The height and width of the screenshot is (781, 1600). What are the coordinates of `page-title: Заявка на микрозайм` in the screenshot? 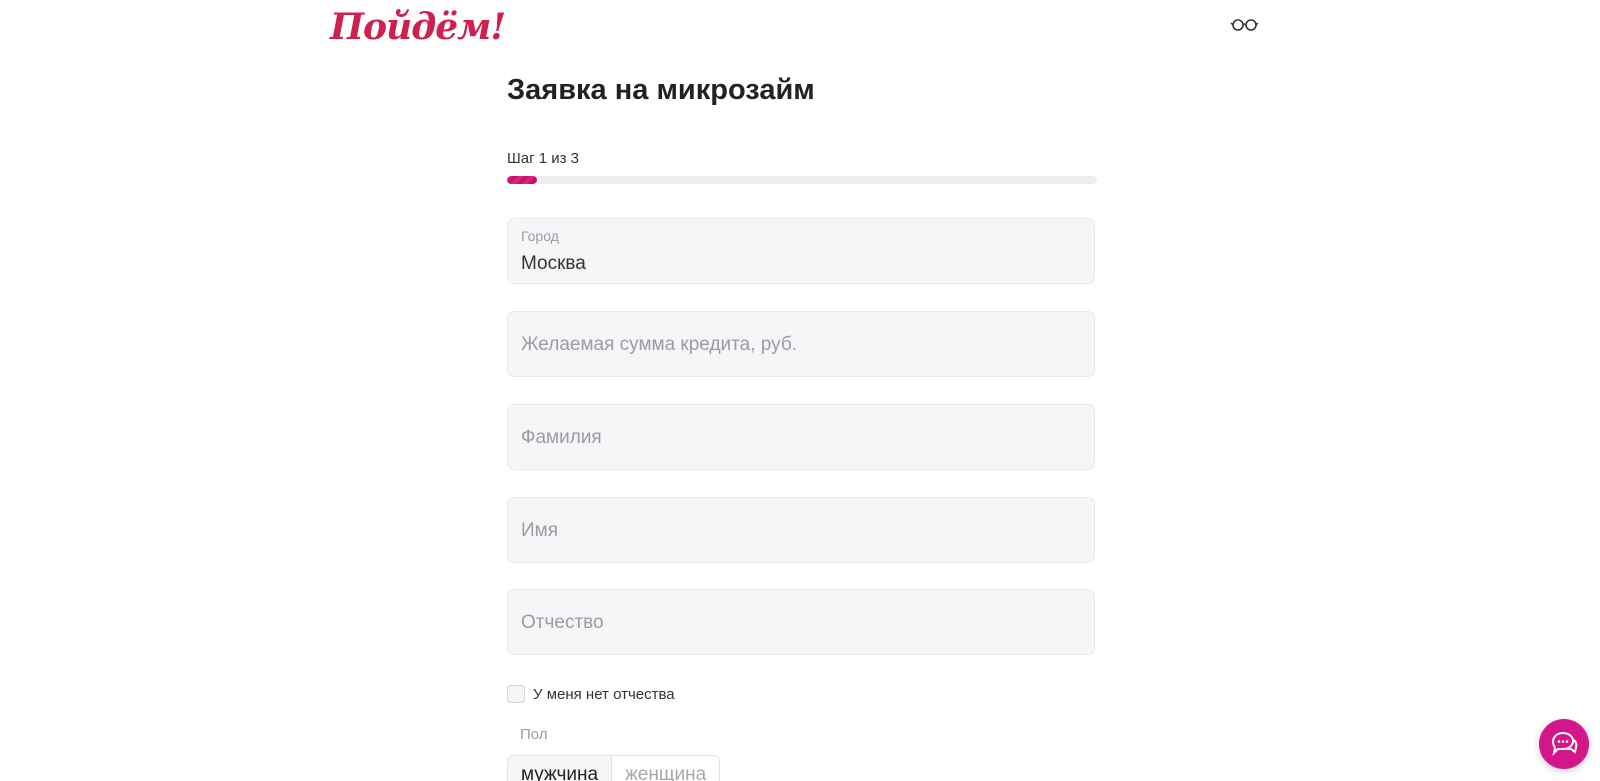 It's located at (661, 90).